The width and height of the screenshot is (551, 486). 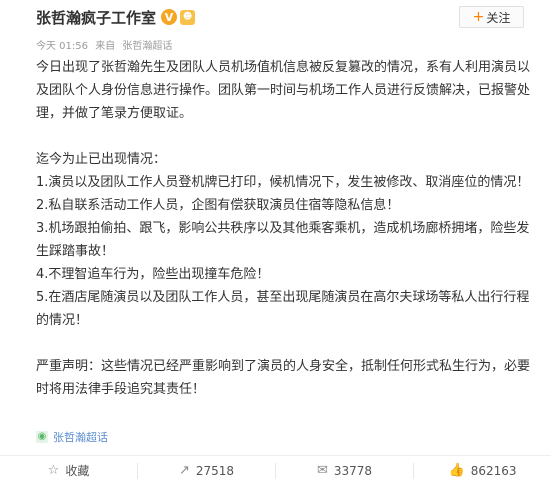 I want to click on post-meta: 今天 01:56 来自 张哲瀚超话, so click(x=287, y=44).